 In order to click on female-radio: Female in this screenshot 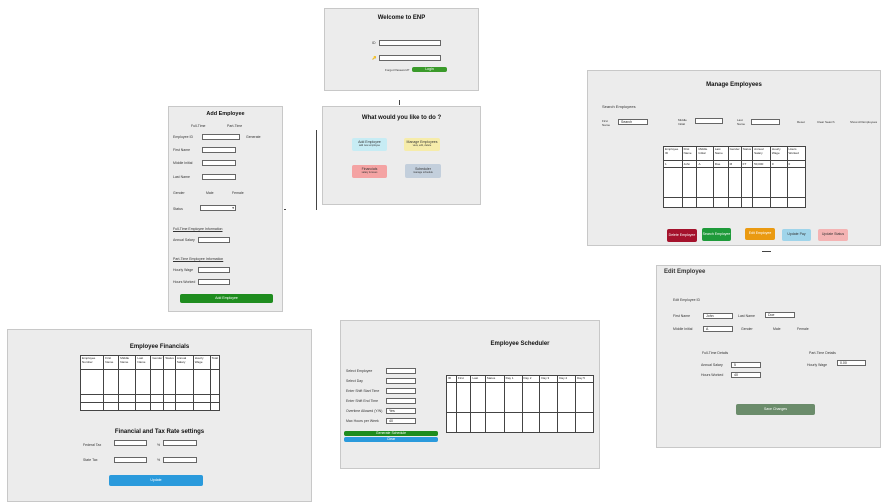, I will do `click(803, 329)`.